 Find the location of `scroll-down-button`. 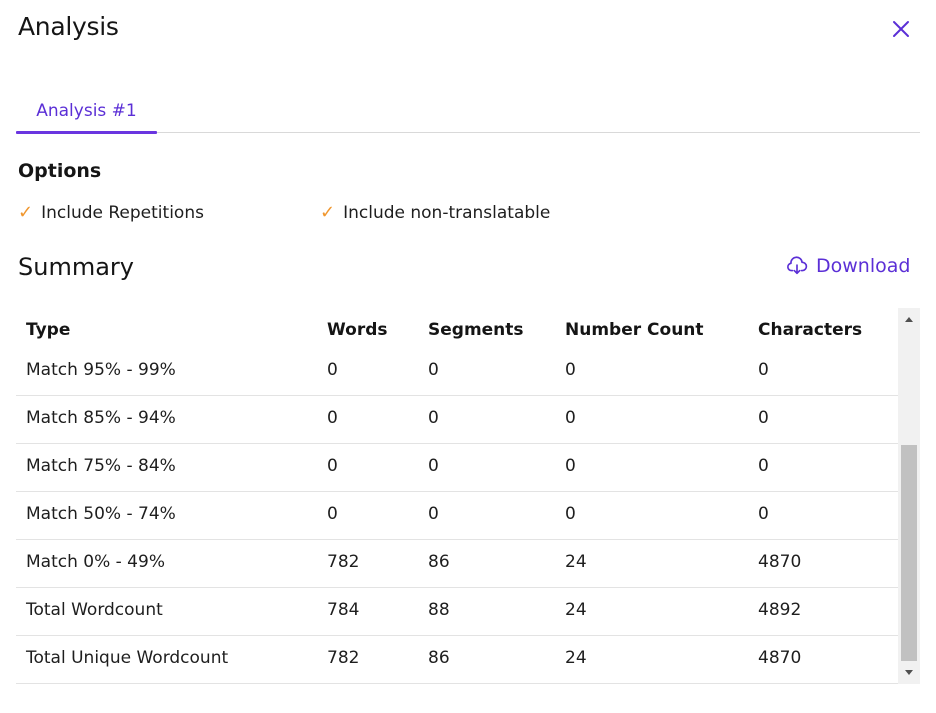

scroll-down-button is located at coordinates (909, 673).